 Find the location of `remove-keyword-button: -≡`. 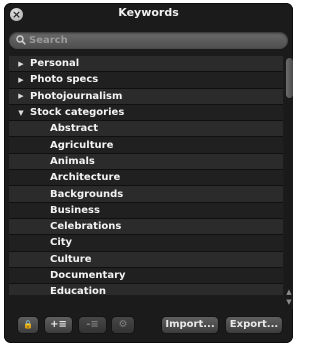

remove-keyword-button: -≡ is located at coordinates (92, 325).